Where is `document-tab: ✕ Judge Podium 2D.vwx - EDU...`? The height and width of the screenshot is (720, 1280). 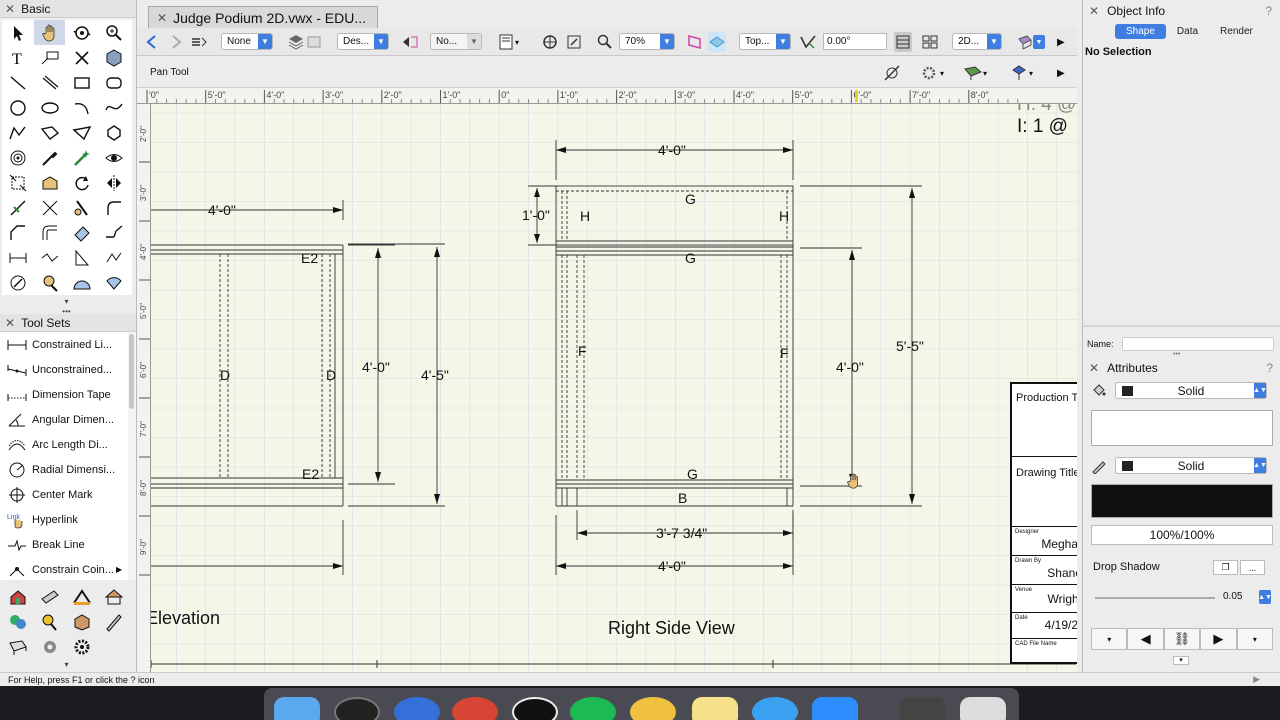
document-tab: ✕ Judge Podium 2D.vwx - EDU... is located at coordinates (263, 17).